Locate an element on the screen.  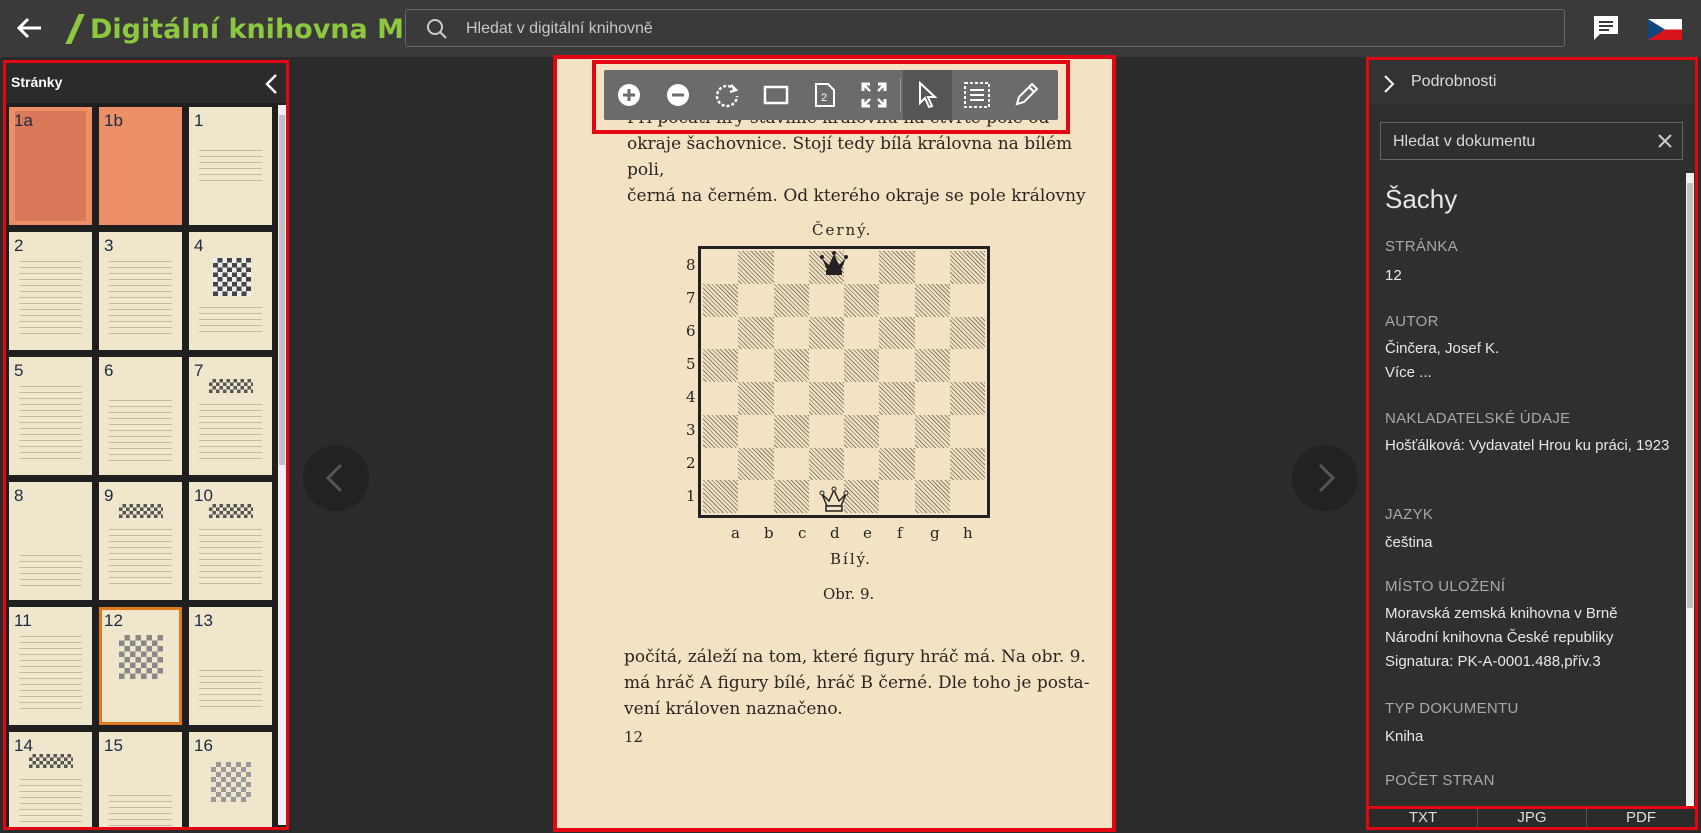
fit-page-button is located at coordinates (775, 95).